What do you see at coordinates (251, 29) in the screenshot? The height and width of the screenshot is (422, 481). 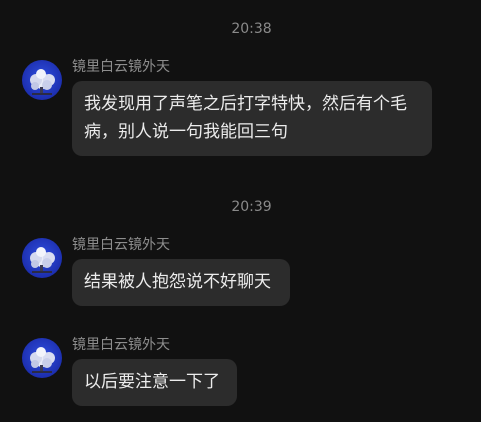 I see `timestamp: 20:38` at bounding box center [251, 29].